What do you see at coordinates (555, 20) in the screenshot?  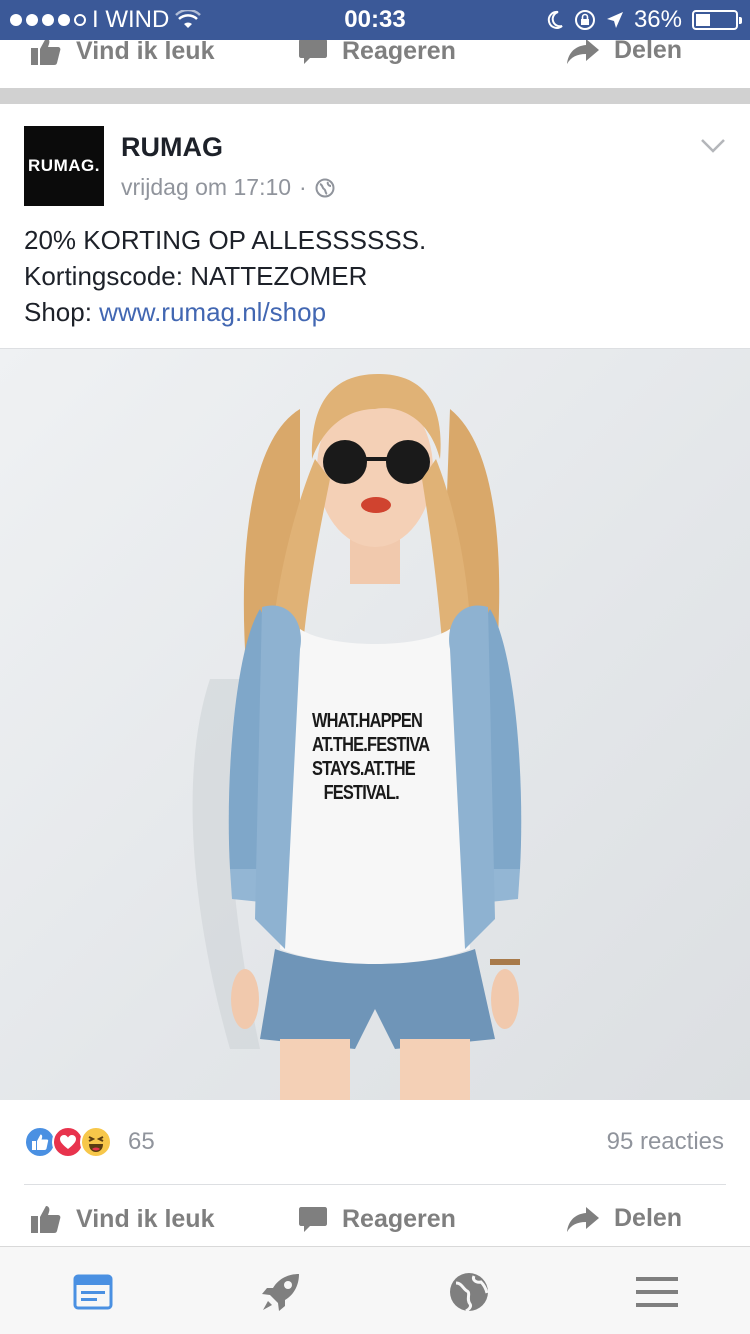 I see `moon-icon` at bounding box center [555, 20].